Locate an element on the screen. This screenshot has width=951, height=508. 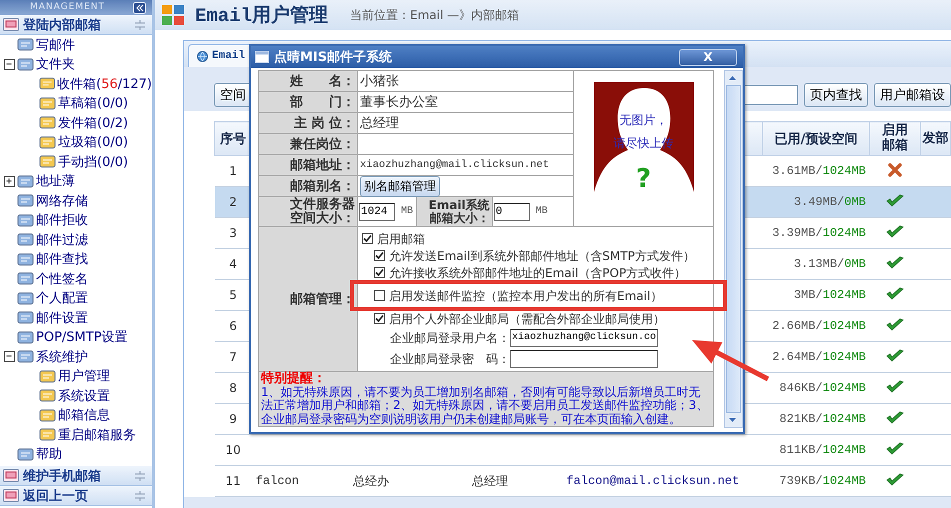
menu-item-link: 地址薄 is located at coordinates (55, 181).